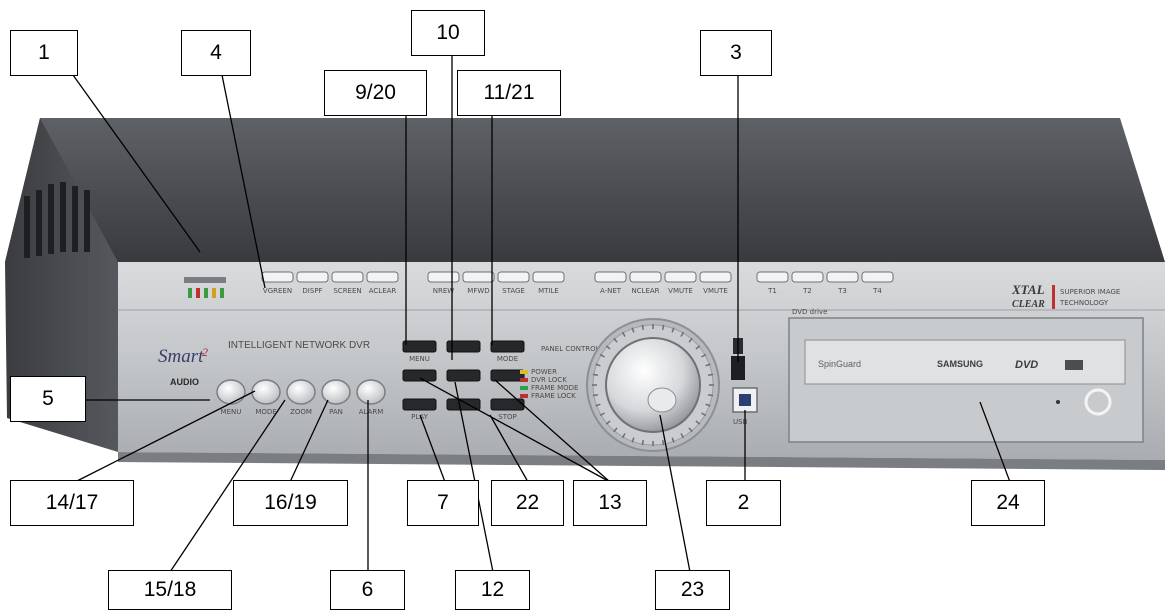 This screenshot has width=1170, height=610. I want to click on callout-3: 3, so click(736, 53).